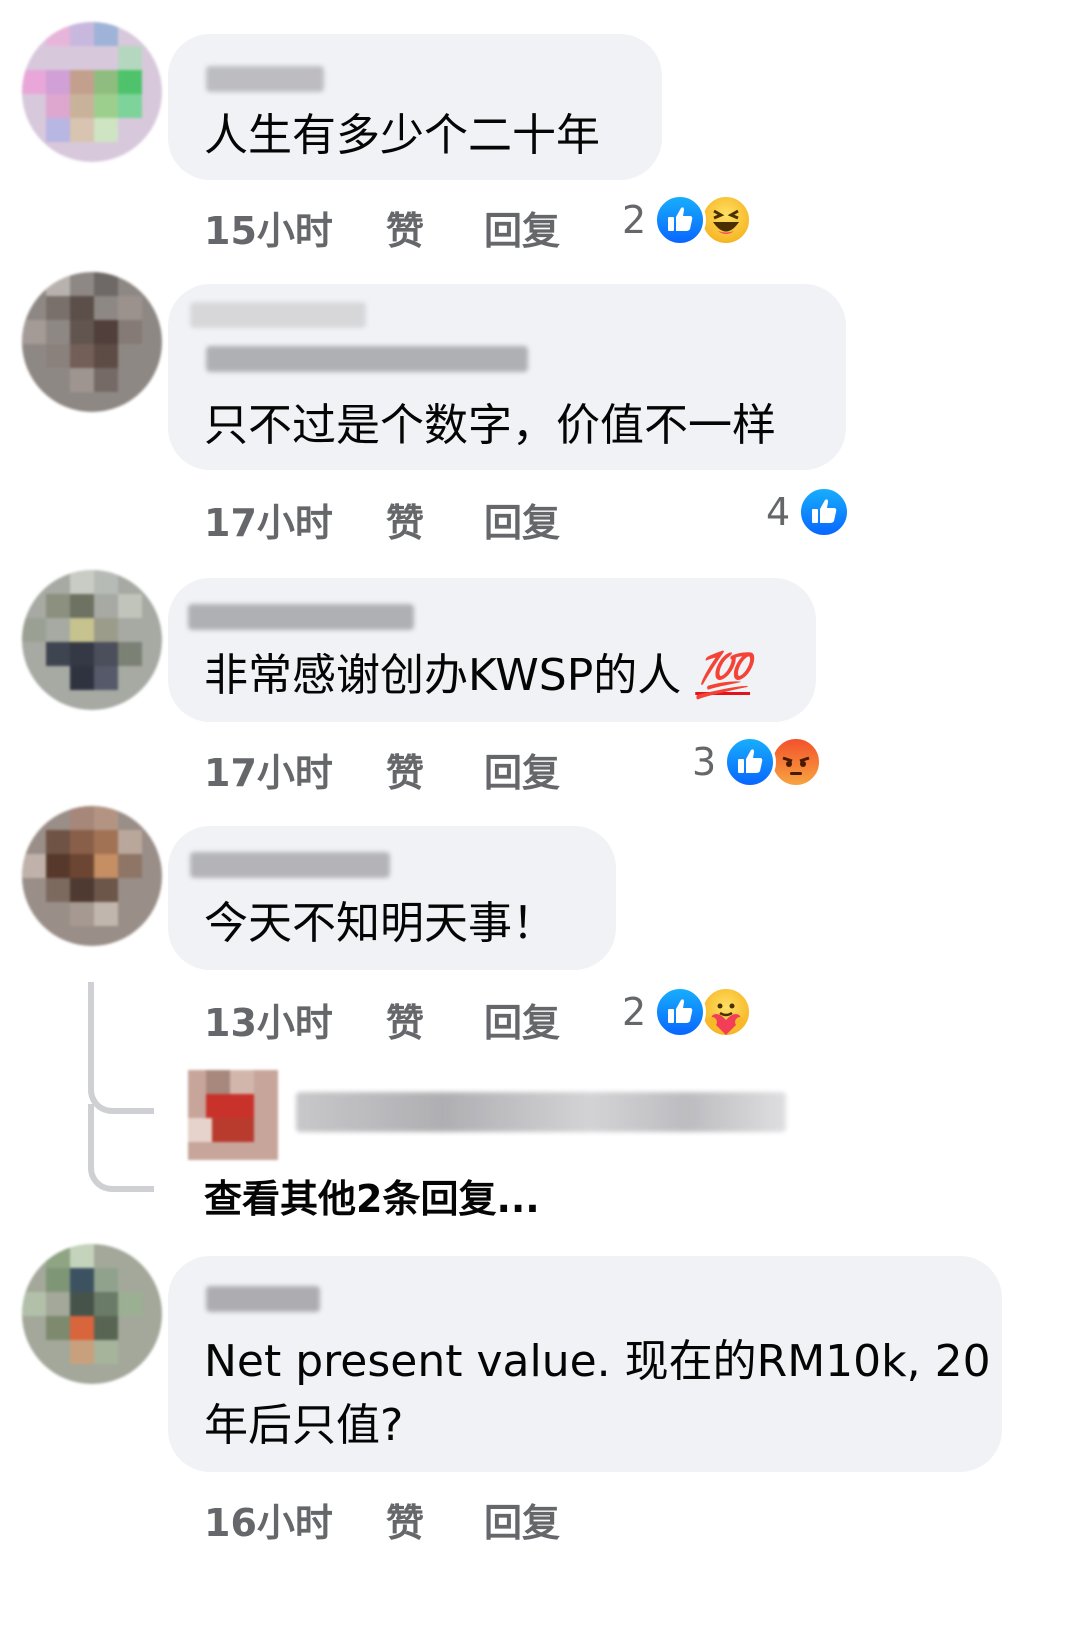  What do you see at coordinates (704, 762) in the screenshot?
I see `reaction-count: 3` at bounding box center [704, 762].